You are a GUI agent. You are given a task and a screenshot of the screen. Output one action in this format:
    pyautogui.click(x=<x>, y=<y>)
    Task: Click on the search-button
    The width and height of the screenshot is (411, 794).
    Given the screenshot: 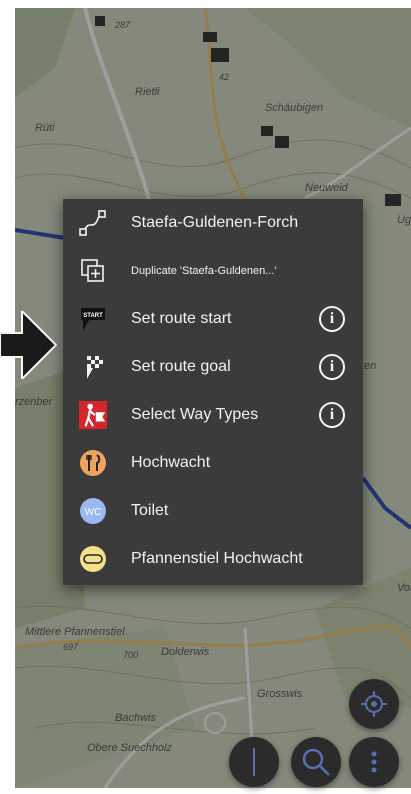 What is the action you would take?
    pyautogui.click(x=316, y=762)
    